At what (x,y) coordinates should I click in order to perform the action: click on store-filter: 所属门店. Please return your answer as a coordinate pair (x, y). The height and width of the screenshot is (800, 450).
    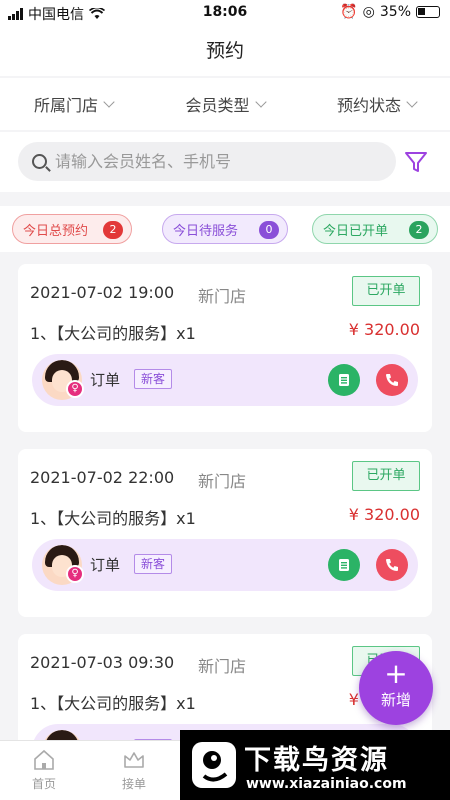
    Looking at the image, I should click on (74, 104).